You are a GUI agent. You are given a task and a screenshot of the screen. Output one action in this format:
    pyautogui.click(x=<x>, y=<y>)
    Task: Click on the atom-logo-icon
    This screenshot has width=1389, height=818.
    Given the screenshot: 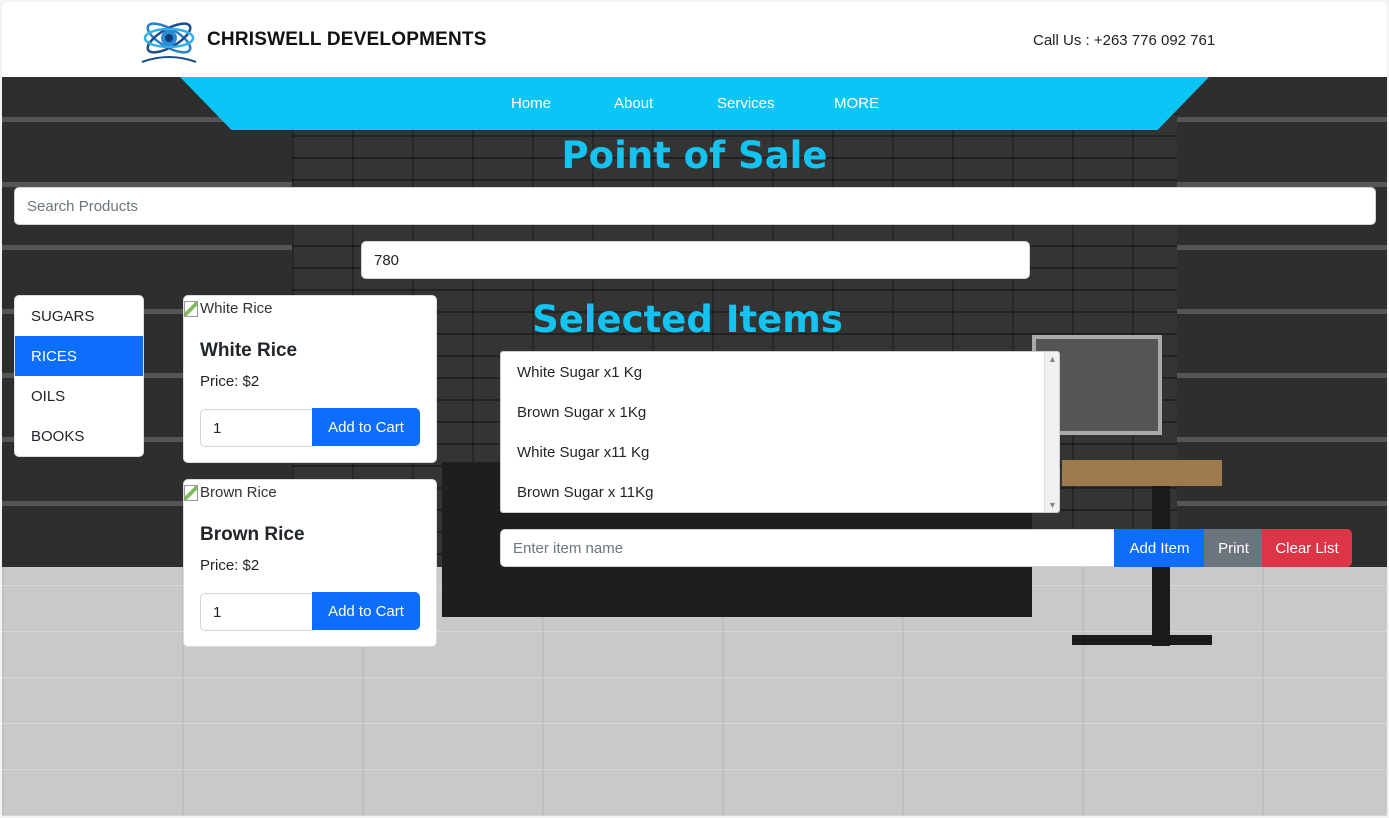 What is the action you would take?
    pyautogui.click(x=169, y=42)
    